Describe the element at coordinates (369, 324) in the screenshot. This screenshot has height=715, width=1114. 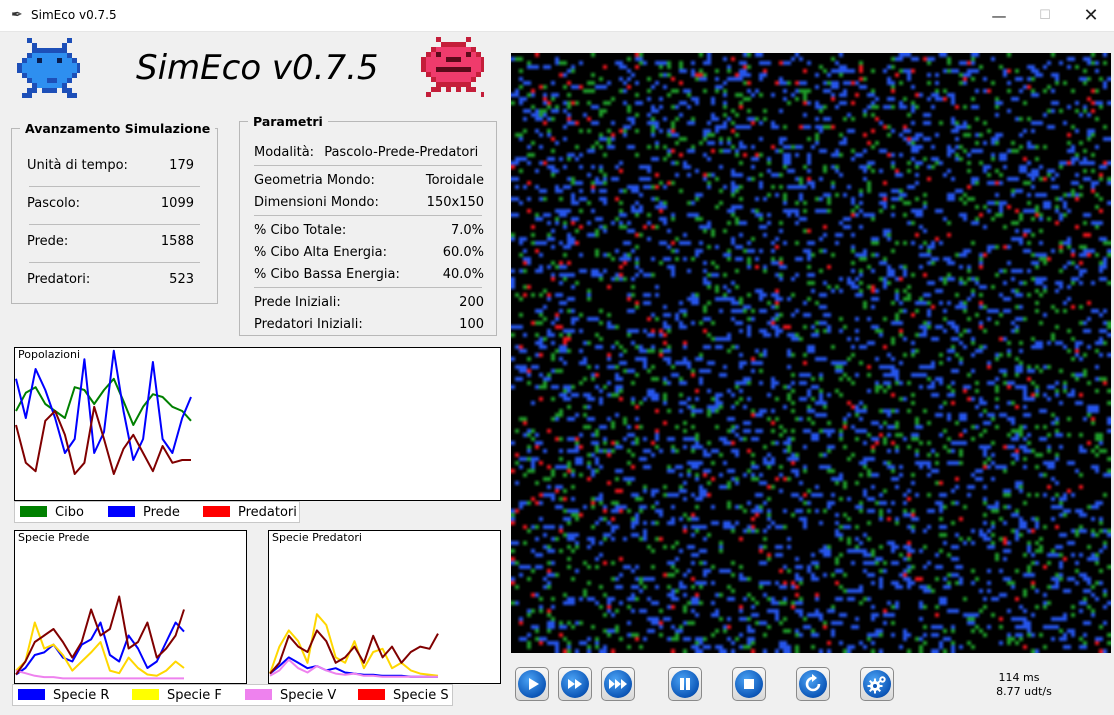
I see `param-row: Predatori Iniziali: 100` at that location.